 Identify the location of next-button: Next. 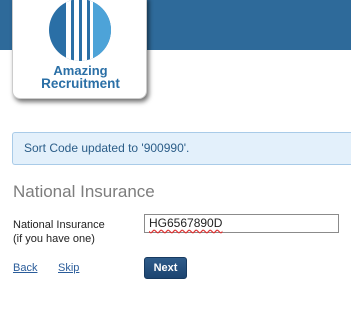
(165, 268).